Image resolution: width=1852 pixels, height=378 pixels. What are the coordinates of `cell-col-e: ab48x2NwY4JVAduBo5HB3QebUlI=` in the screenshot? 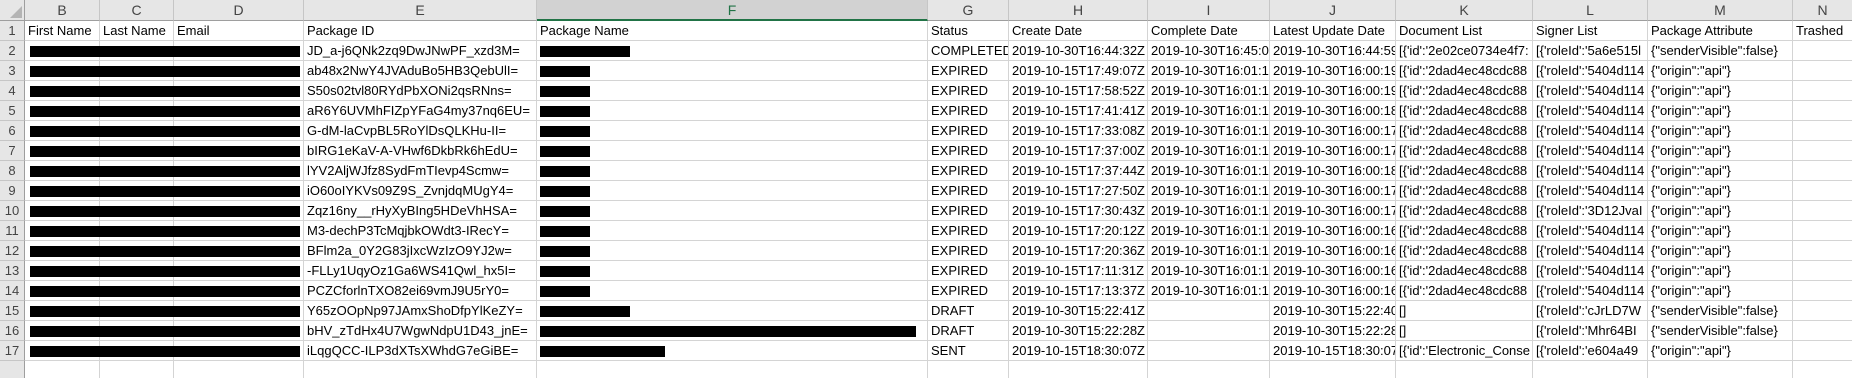 It's located at (420, 71).